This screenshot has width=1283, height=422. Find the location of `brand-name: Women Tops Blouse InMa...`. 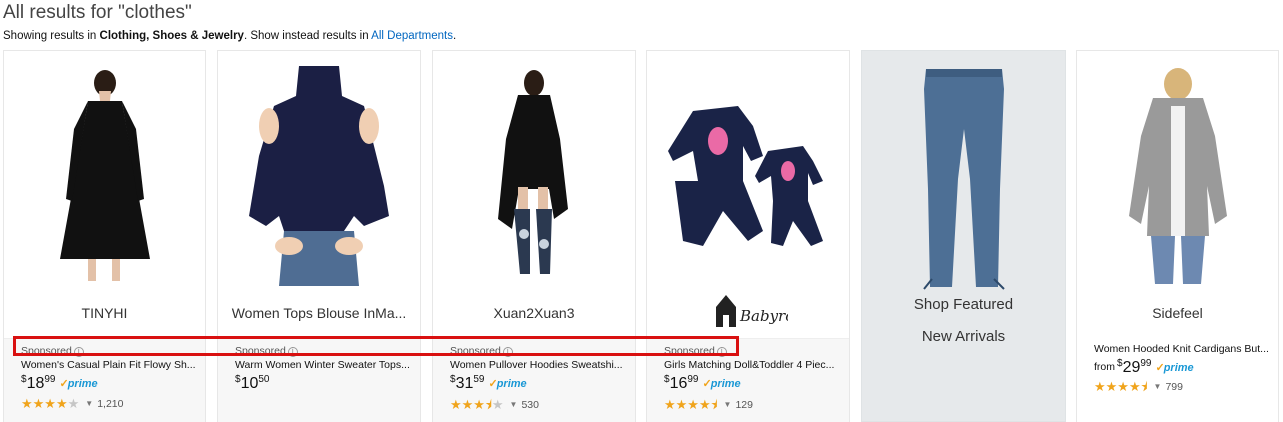

brand-name: Women Tops Blouse InMa... is located at coordinates (319, 313).